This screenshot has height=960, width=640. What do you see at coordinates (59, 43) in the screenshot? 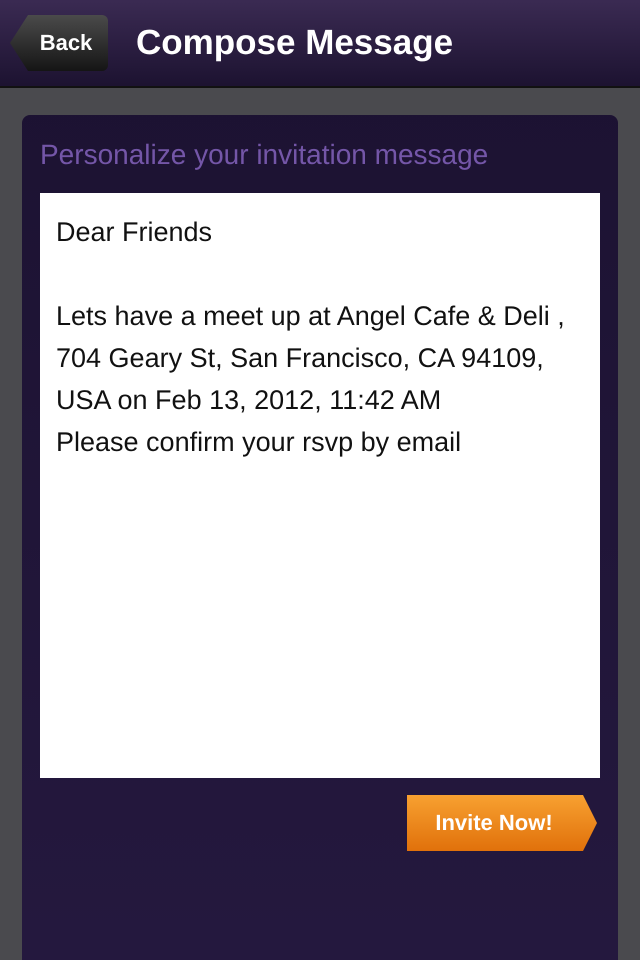
I see `back-button: Back` at bounding box center [59, 43].